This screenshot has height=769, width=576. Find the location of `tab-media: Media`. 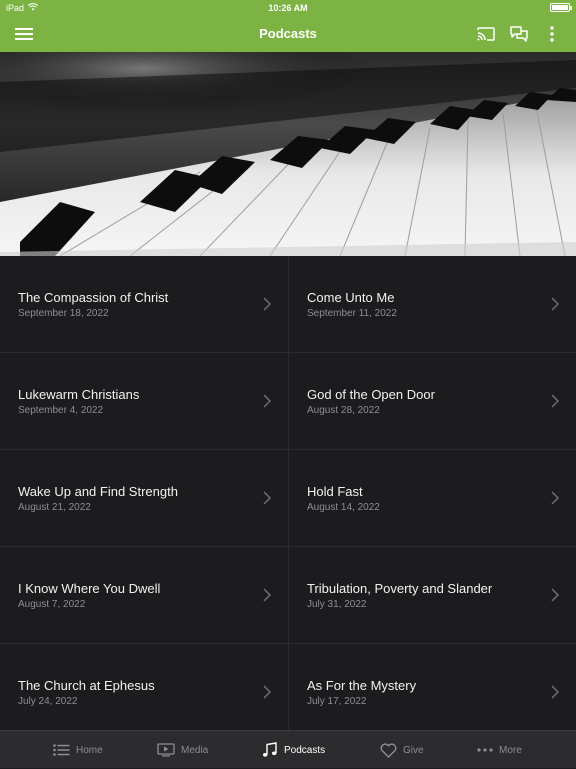

tab-media: Media is located at coordinates (182, 750).